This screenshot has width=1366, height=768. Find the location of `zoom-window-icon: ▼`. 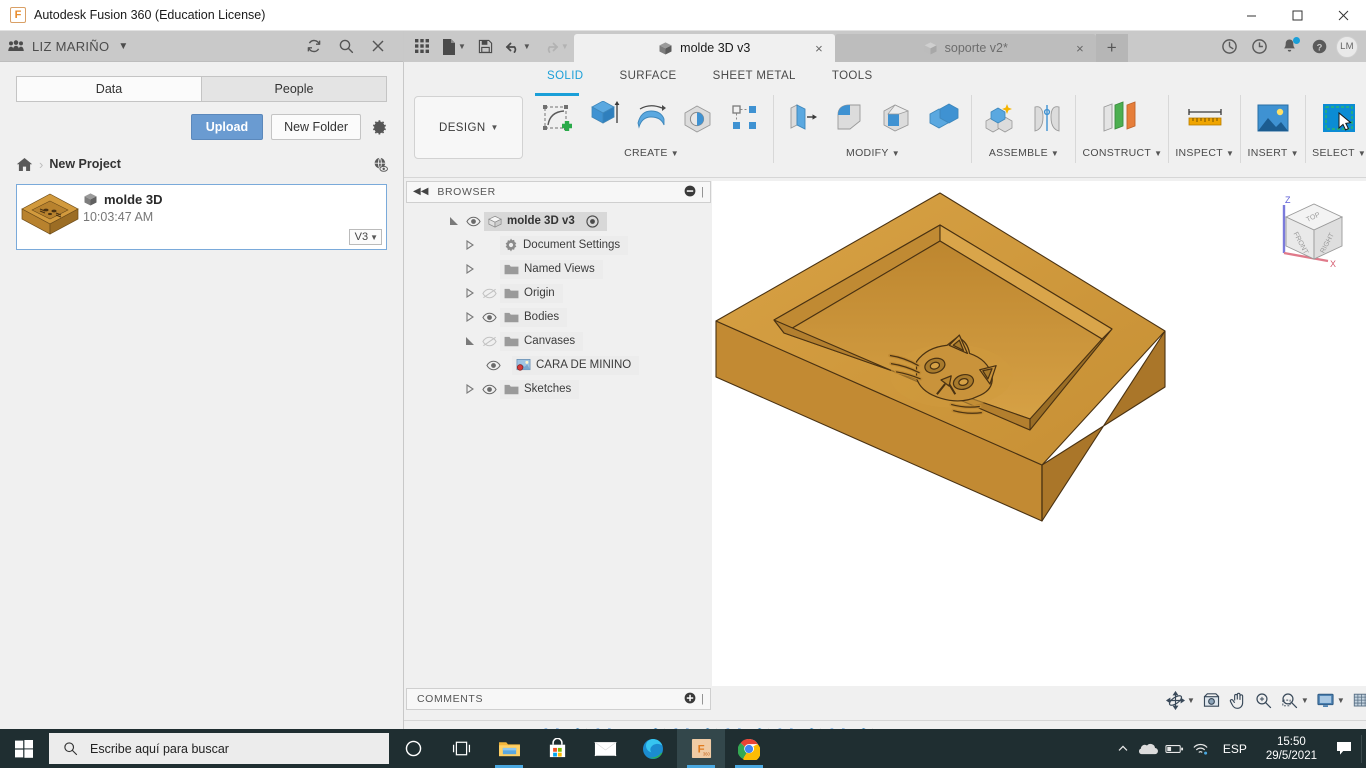

zoom-window-icon: ▼ is located at coordinates (1294, 700).